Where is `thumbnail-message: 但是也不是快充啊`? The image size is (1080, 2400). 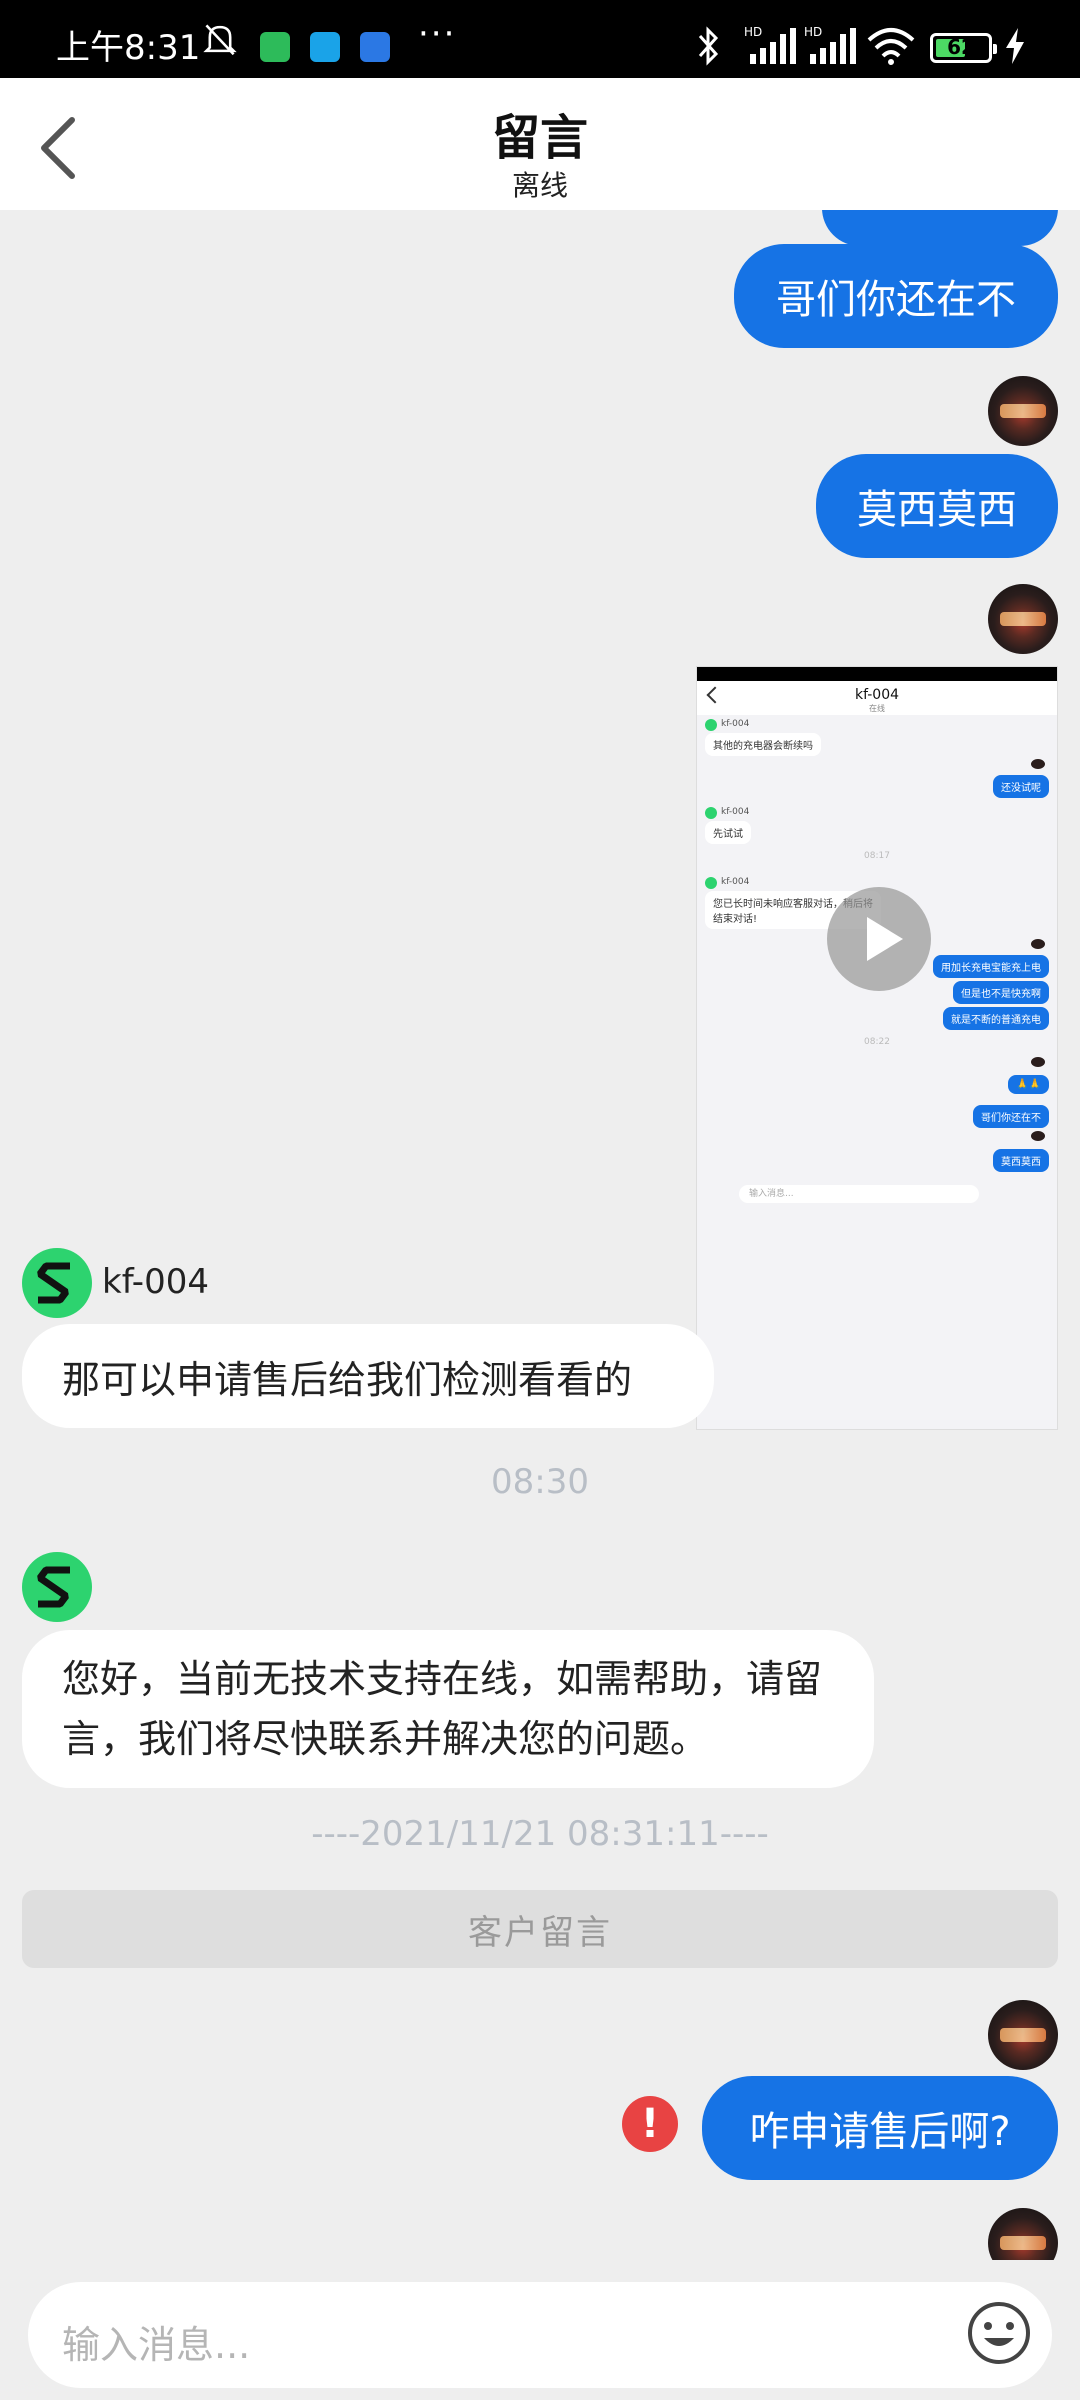
thumbnail-message: 但是也不是快充啊 is located at coordinates (1001, 992).